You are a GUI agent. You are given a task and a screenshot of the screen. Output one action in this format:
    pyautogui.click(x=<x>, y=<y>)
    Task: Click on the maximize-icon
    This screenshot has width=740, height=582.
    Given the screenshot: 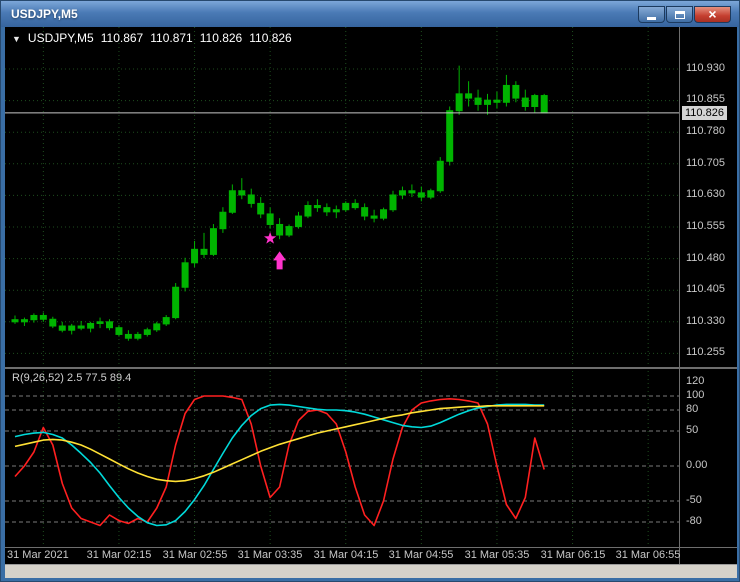 What is the action you would take?
    pyautogui.click(x=679, y=14)
    